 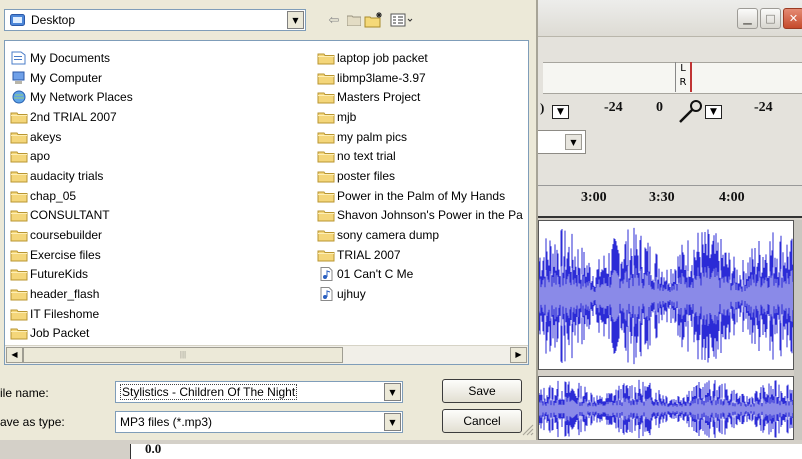 What do you see at coordinates (24, 393) in the screenshot?
I see `file-name-label: ile name:` at bounding box center [24, 393].